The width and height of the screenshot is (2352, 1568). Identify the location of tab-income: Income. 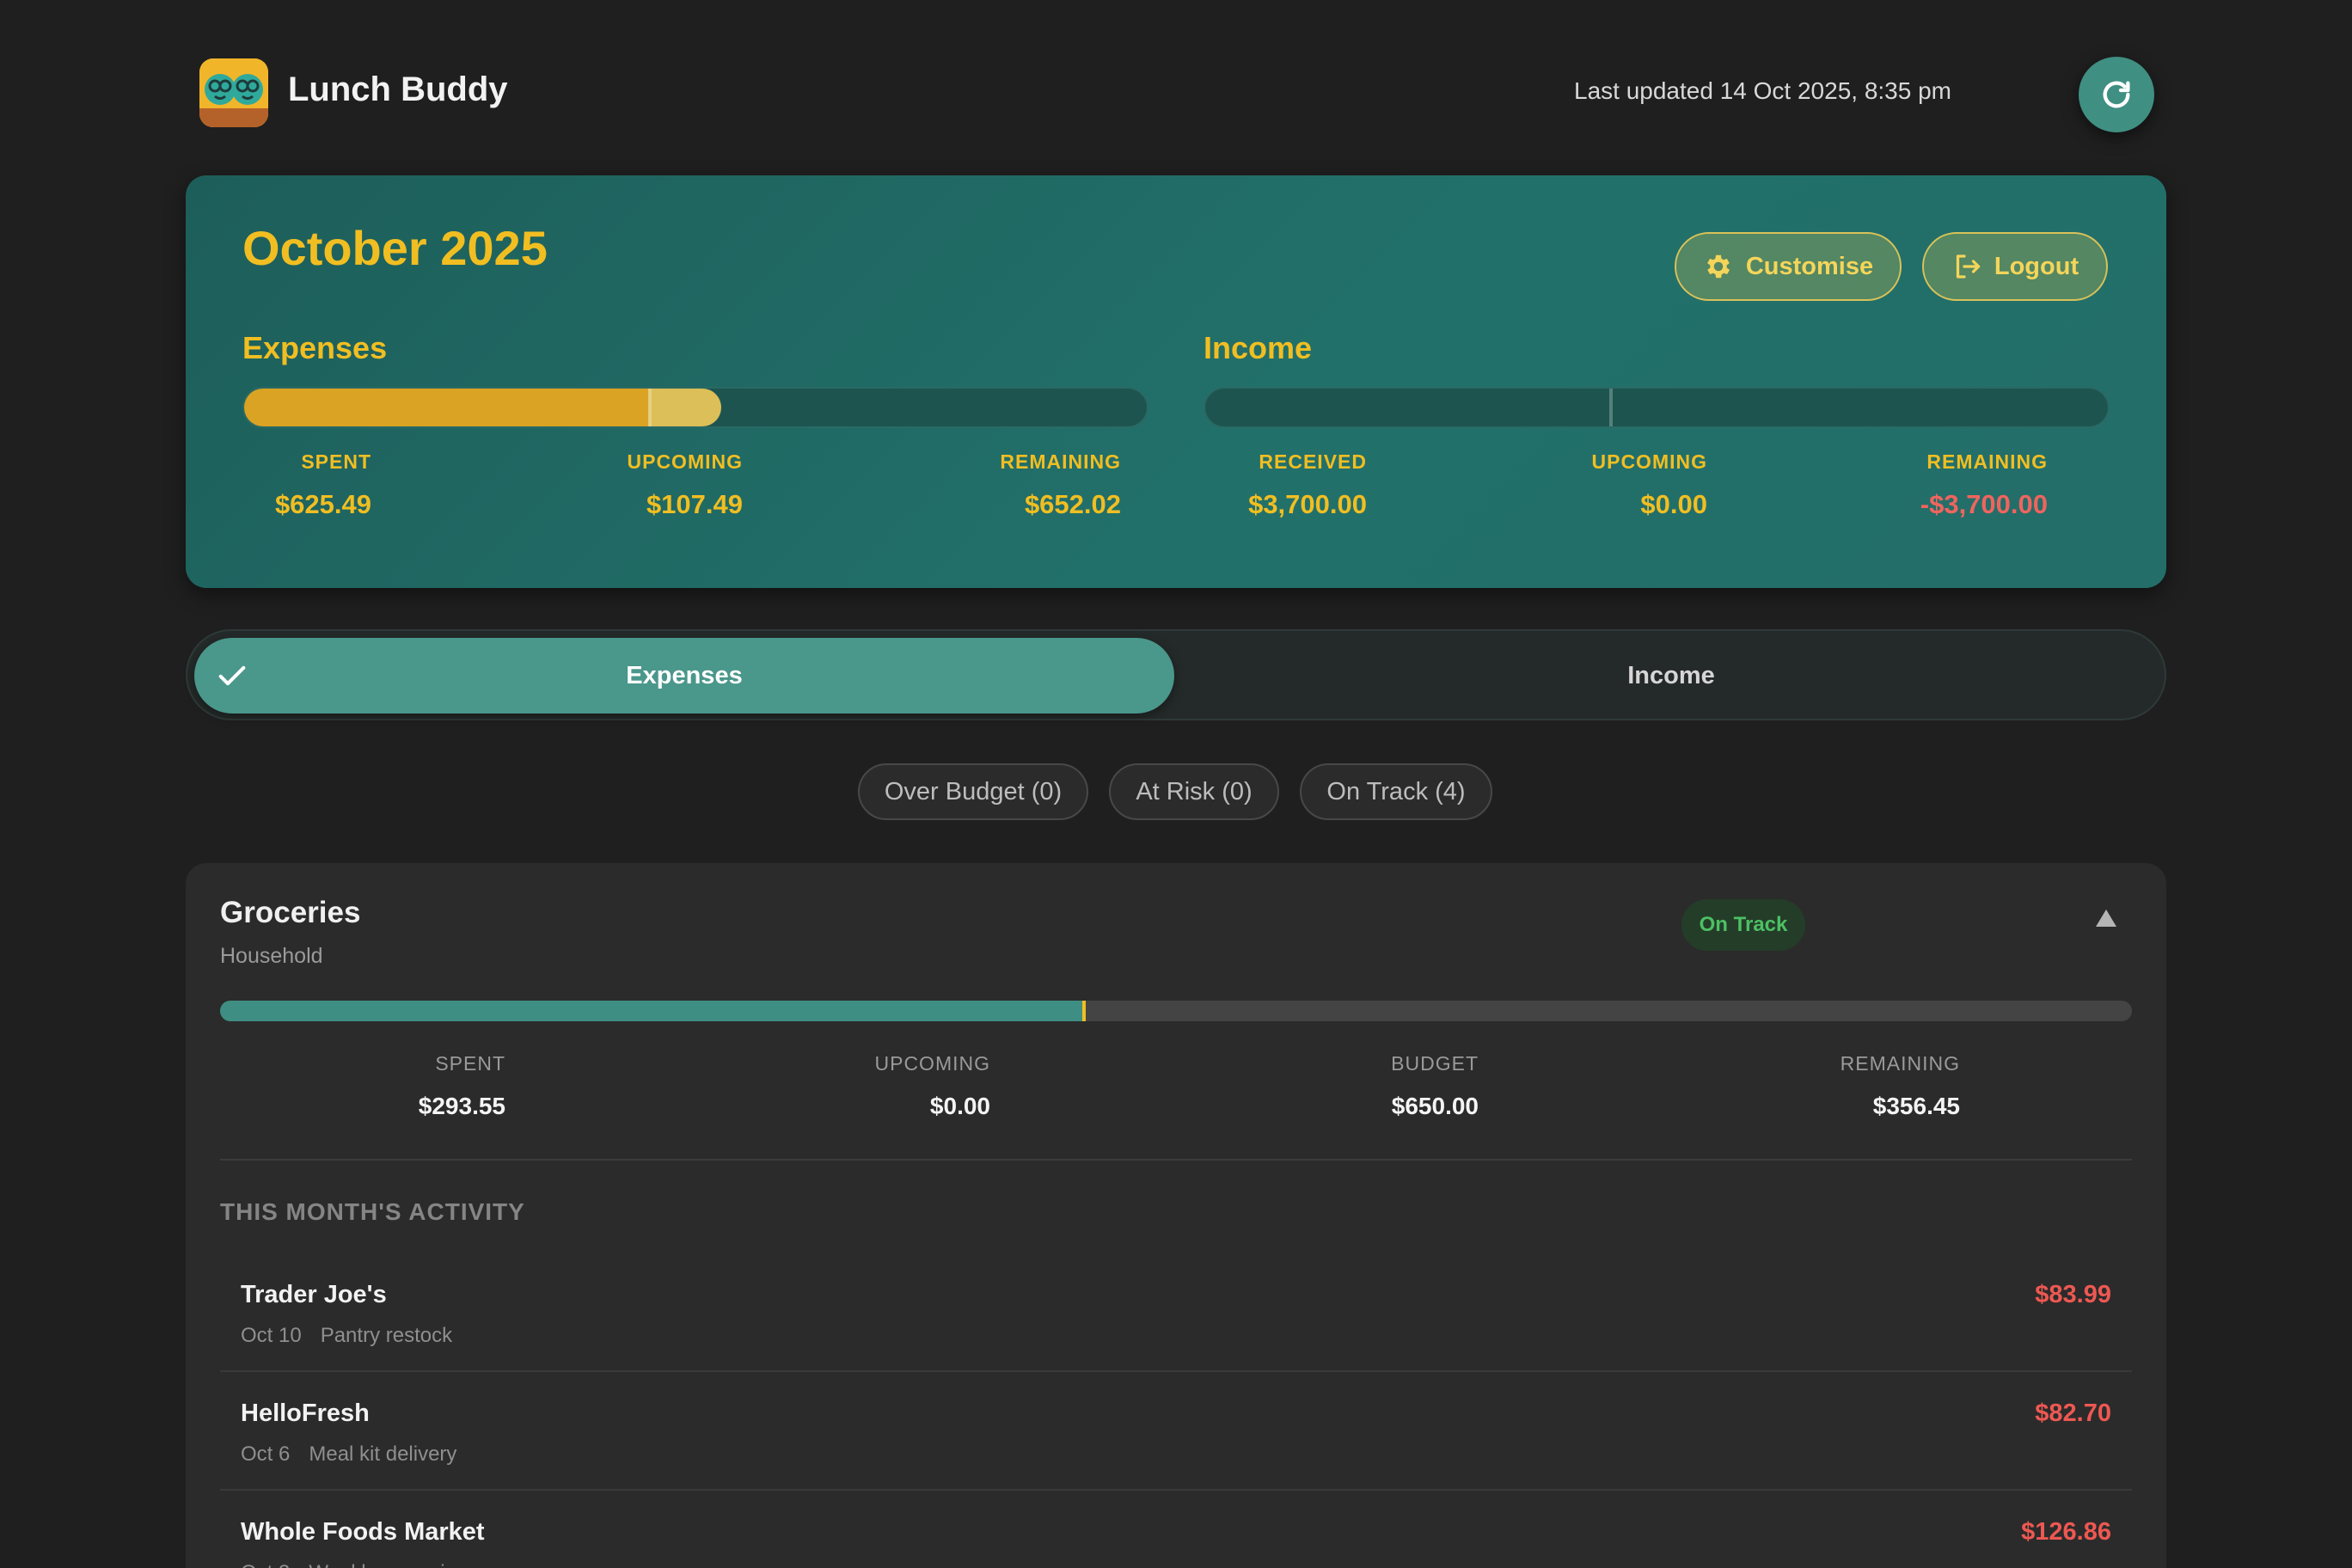
(1671, 676).